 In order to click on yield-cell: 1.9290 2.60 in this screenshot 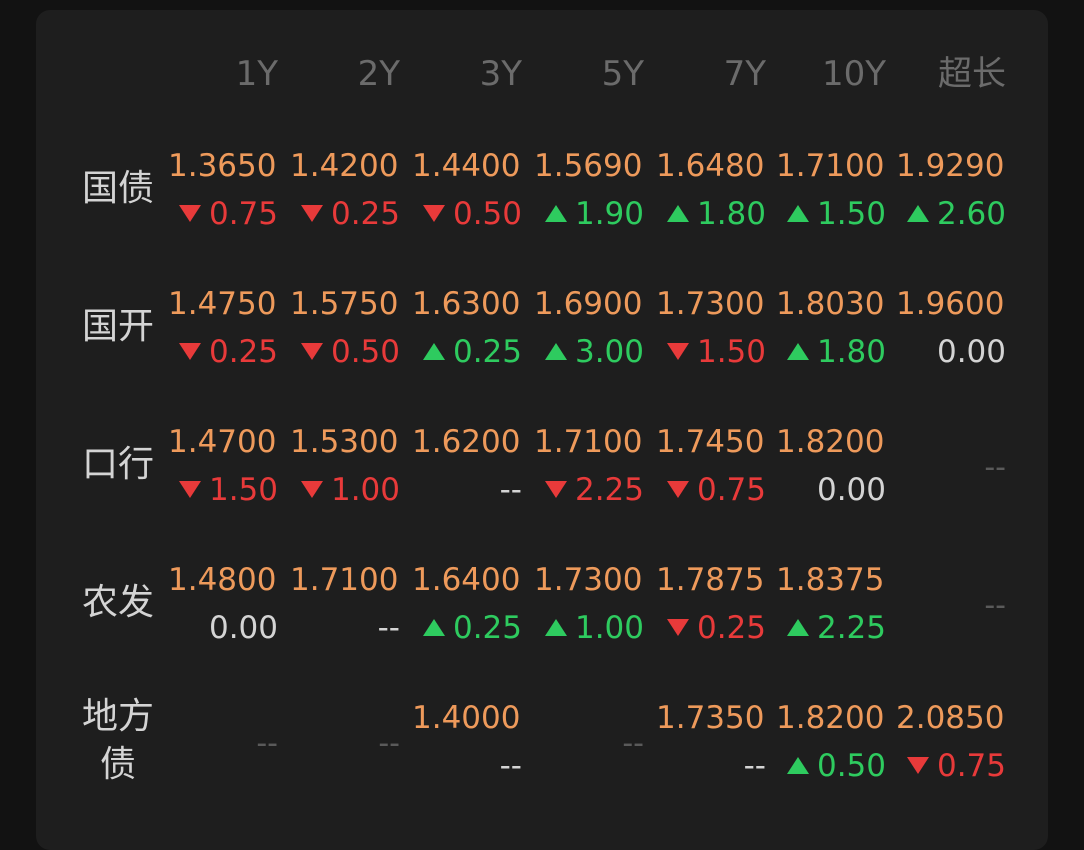, I will do `click(951, 196)`.